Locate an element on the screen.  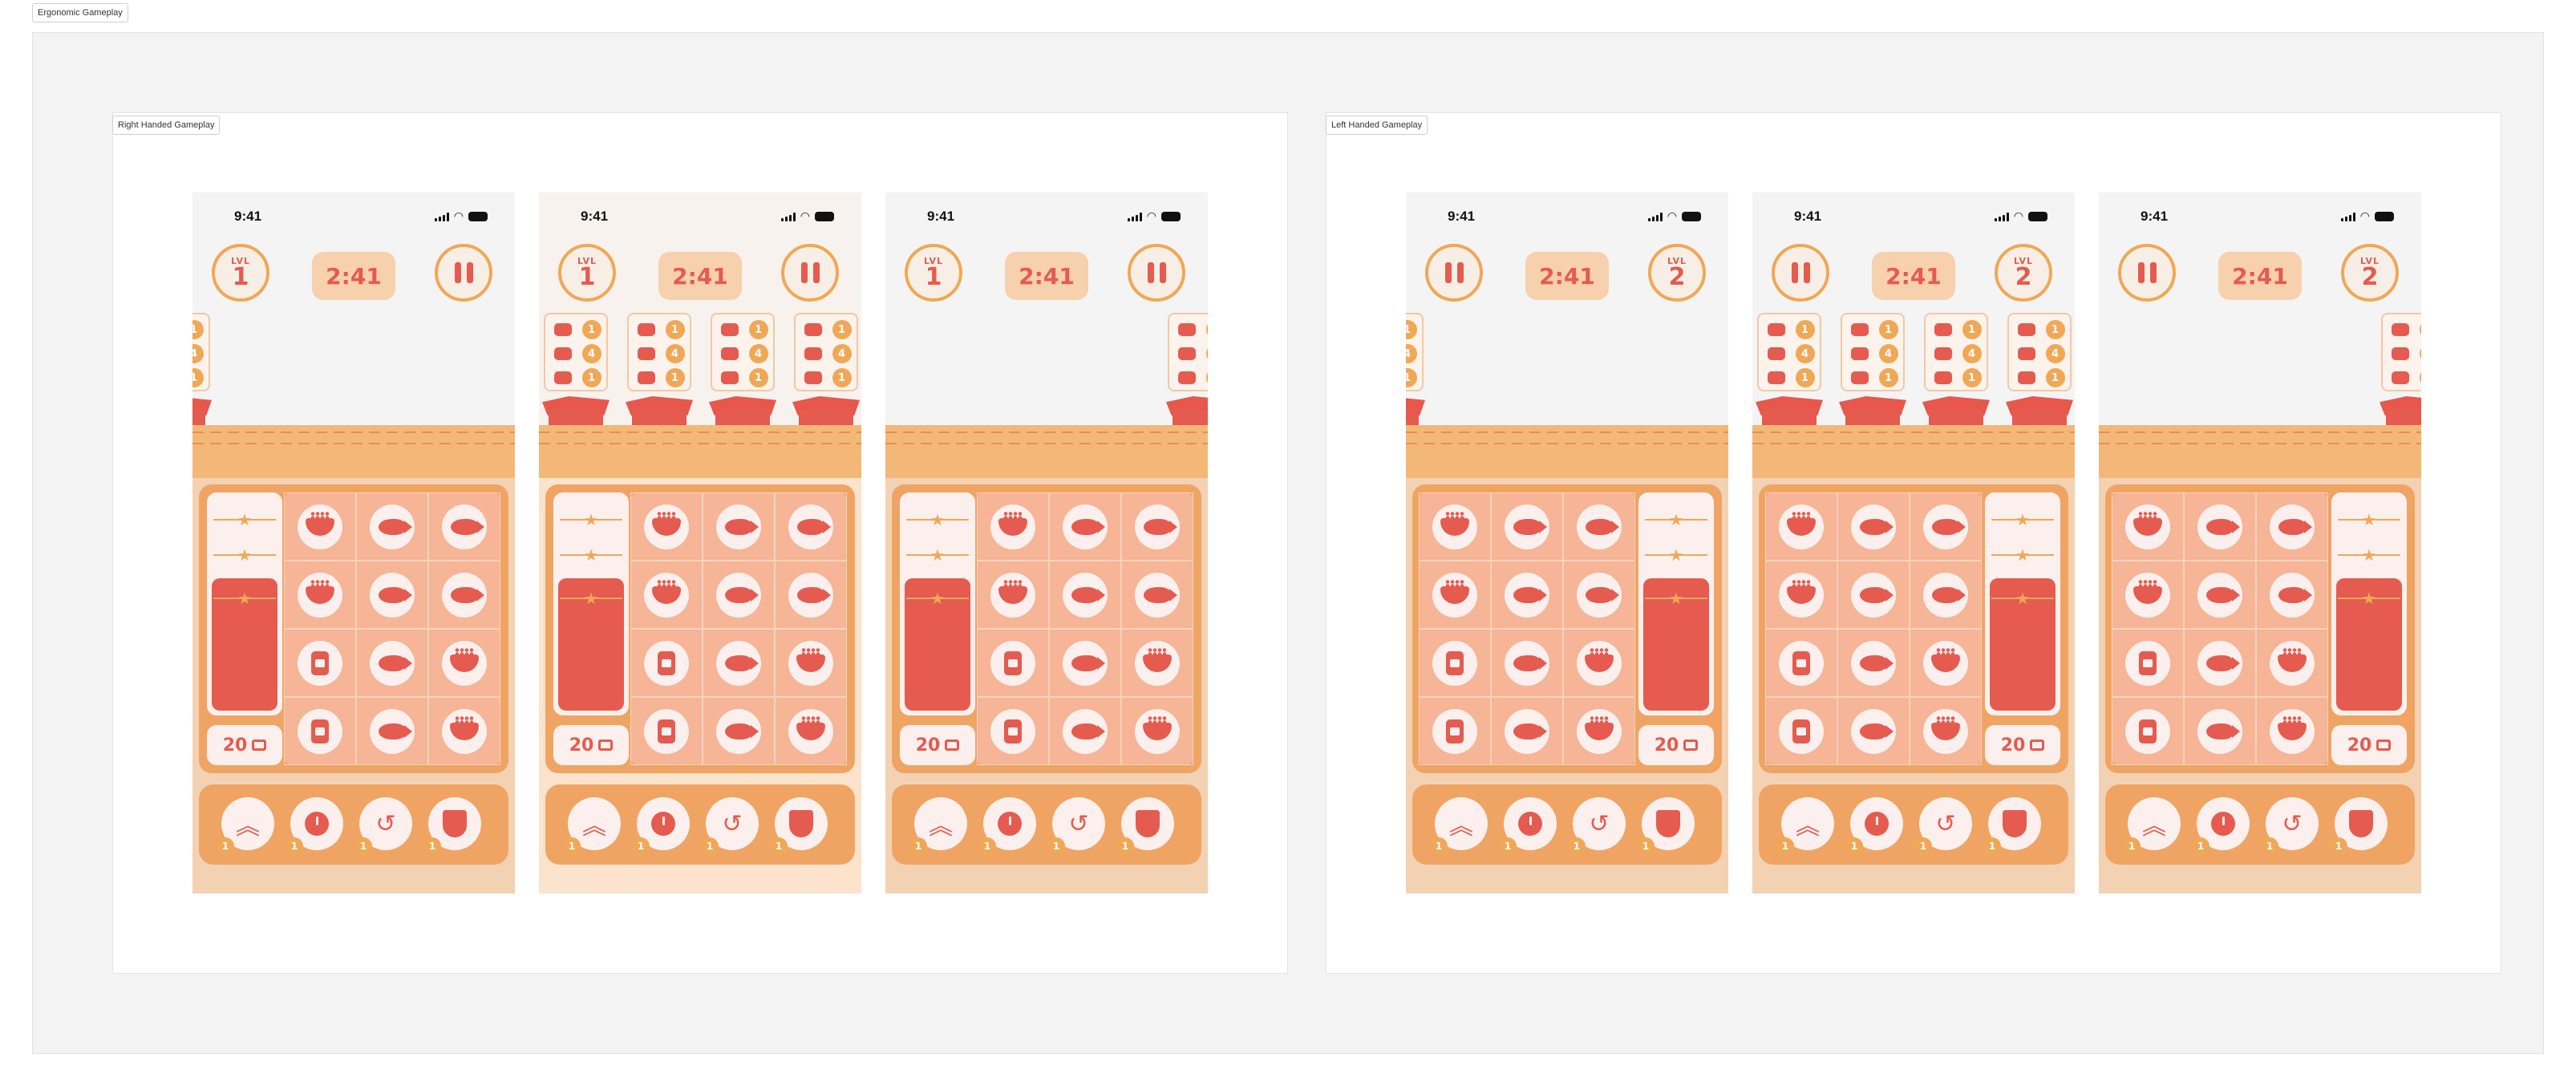
frame-label-ergonomic: Ergonomic Gameplay is located at coordinates (80, 12).